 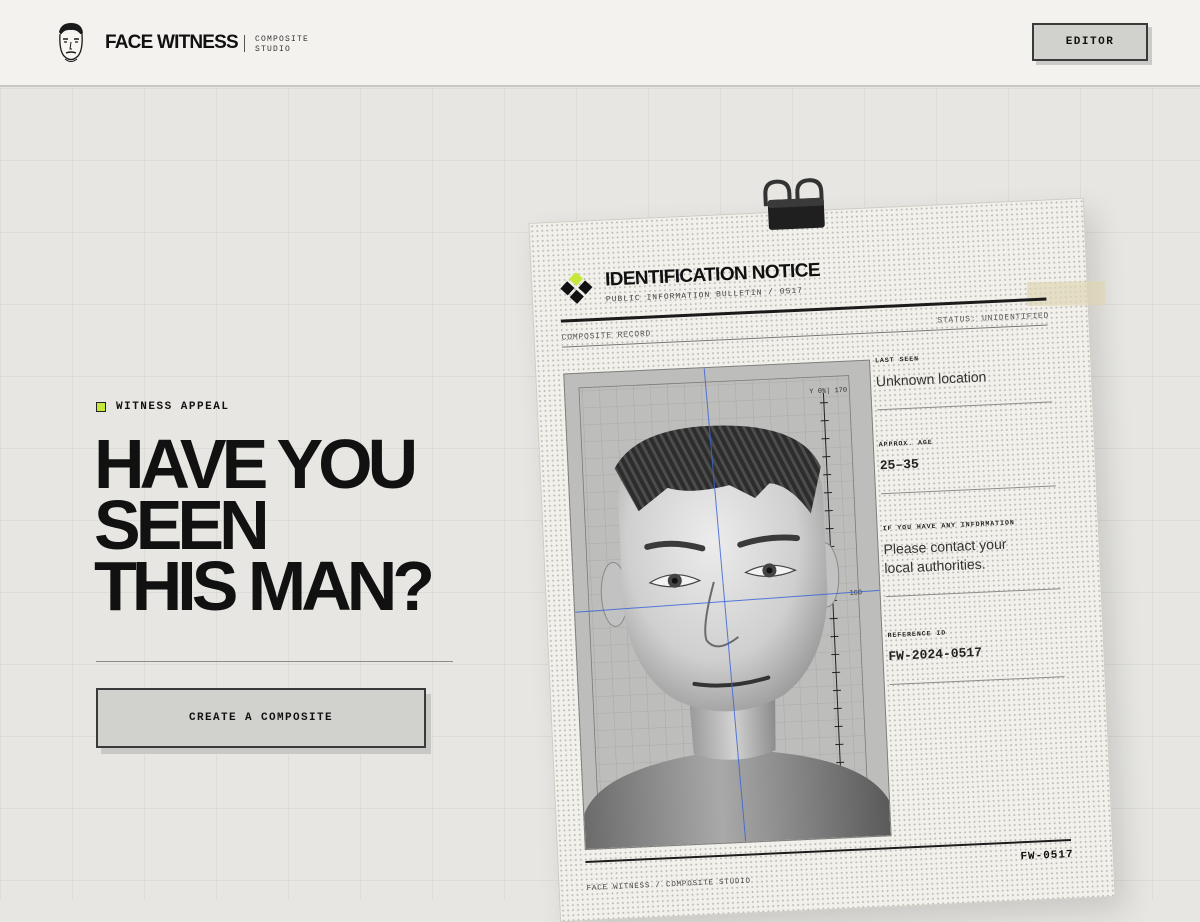 I want to click on hero-title: HAVE YOU SEEN THIS MAN?, so click(x=304, y=525).